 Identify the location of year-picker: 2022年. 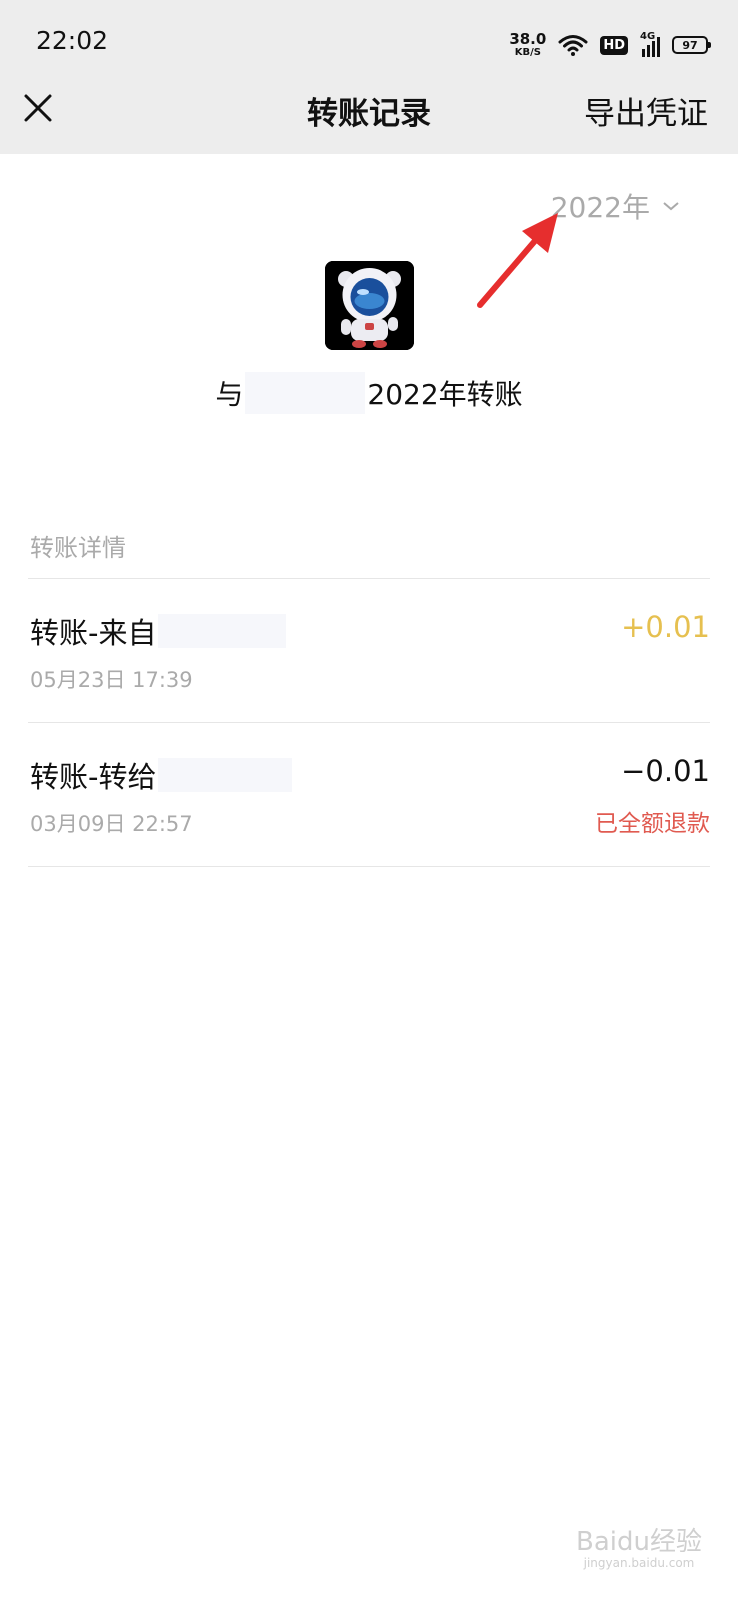
(615, 206).